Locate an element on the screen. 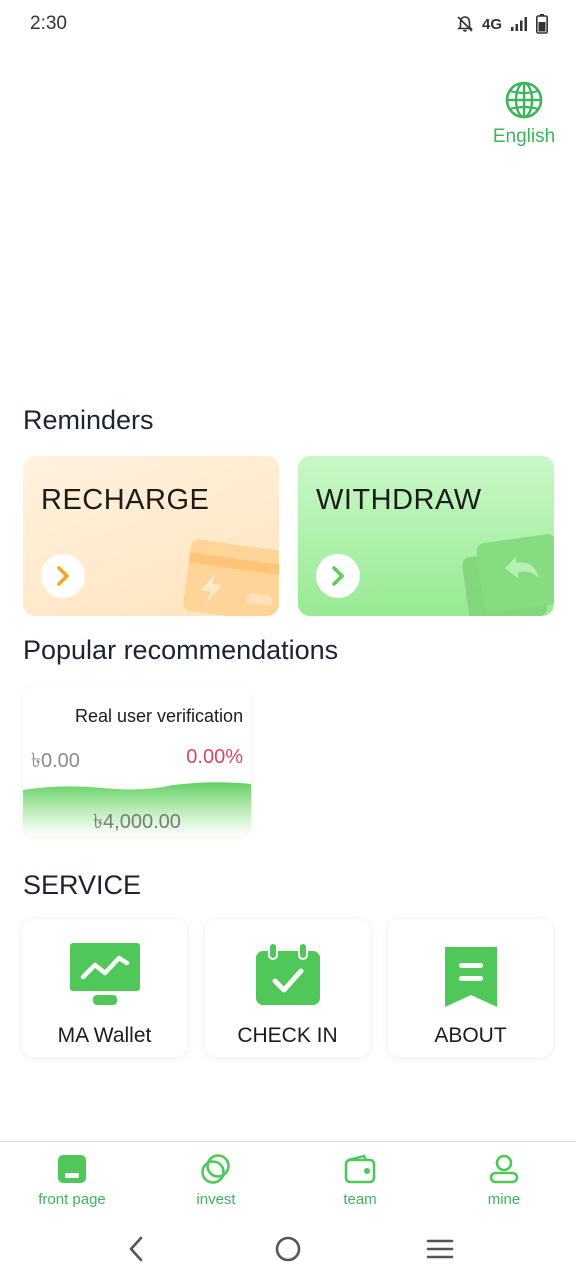  service-about-label: ABOUT is located at coordinates (470, 1035).